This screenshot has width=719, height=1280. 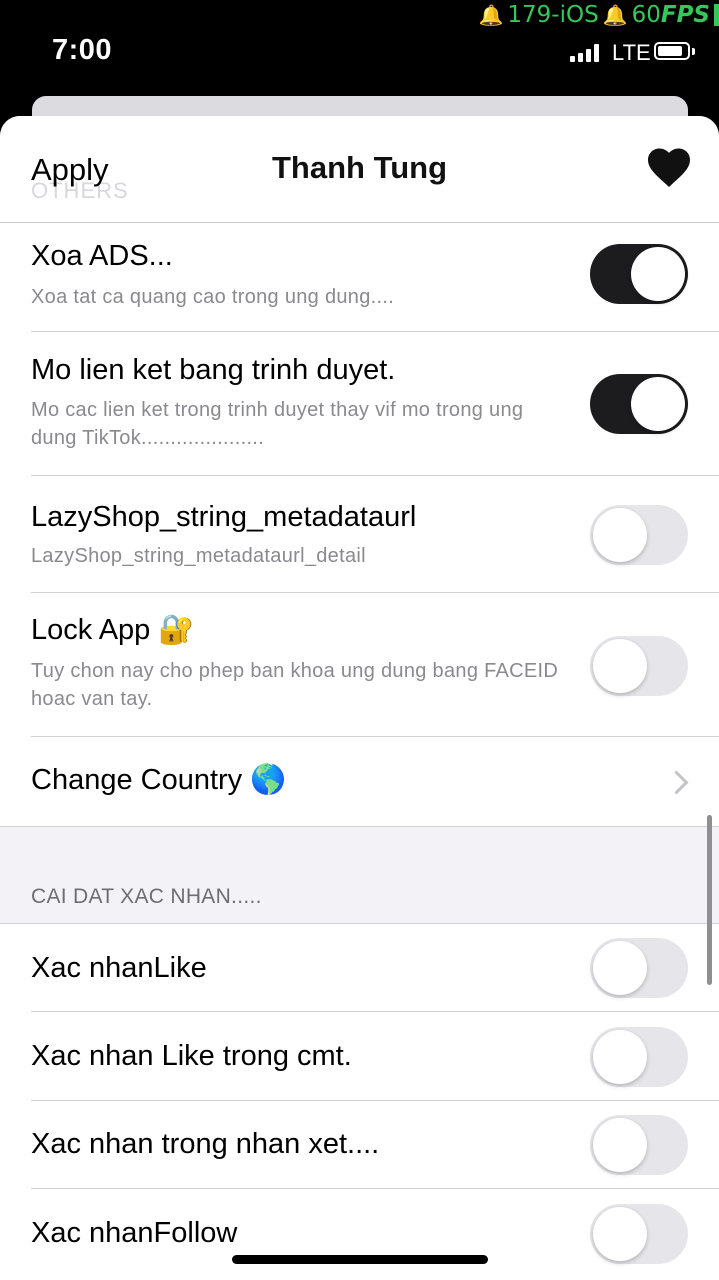 What do you see at coordinates (716, 15) in the screenshot?
I see `overlay-edge-bar` at bounding box center [716, 15].